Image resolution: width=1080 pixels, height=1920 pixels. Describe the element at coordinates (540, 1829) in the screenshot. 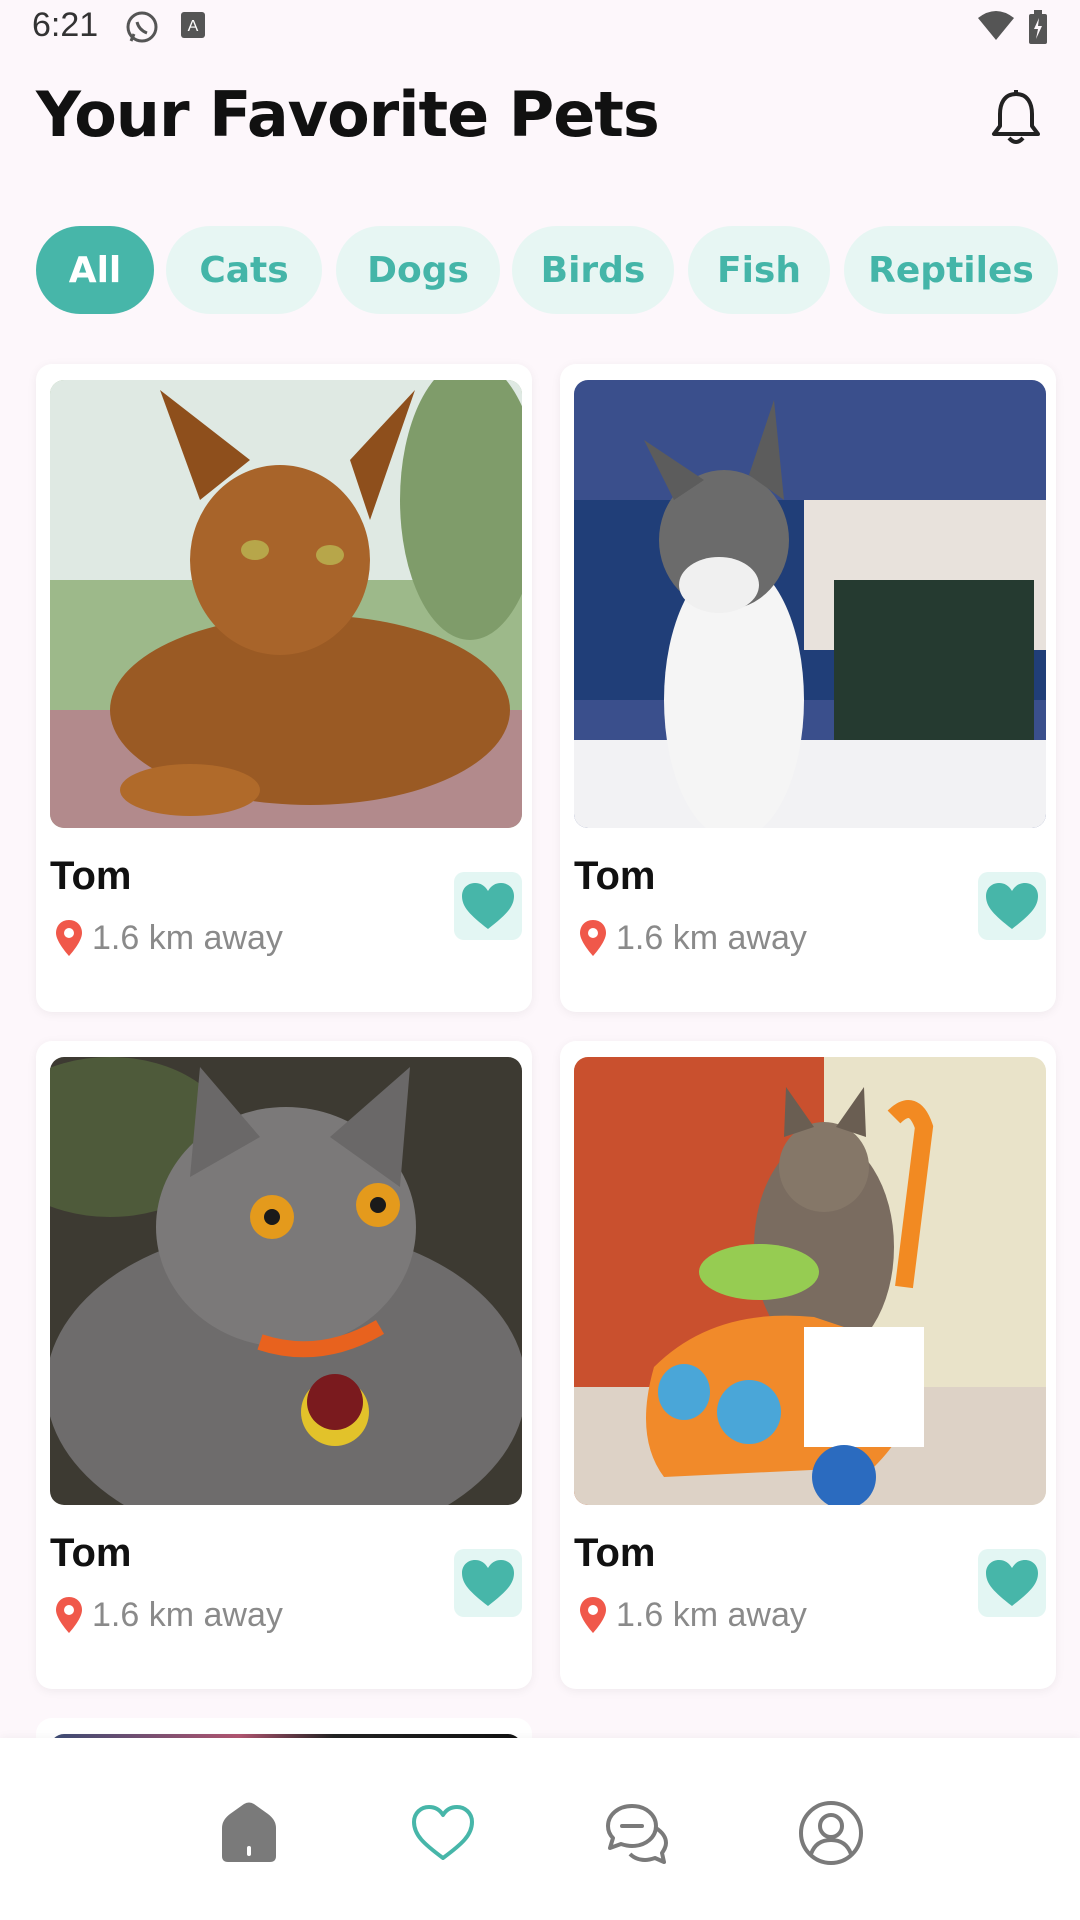

I see `bottom-navigation` at that location.